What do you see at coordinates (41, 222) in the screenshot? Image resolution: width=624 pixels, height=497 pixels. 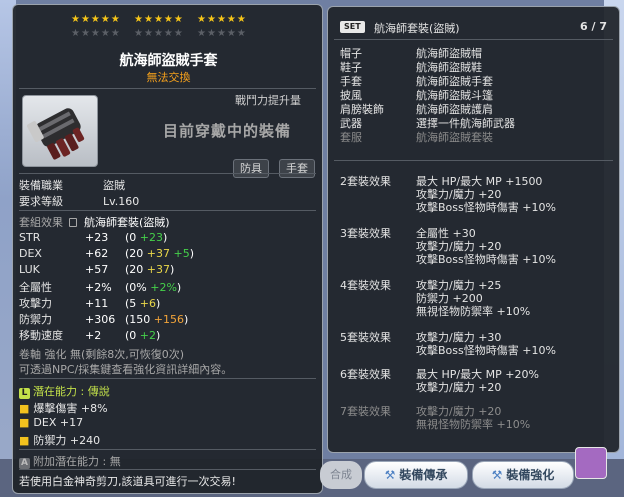 I see `set-effect-label: 套組效果` at bounding box center [41, 222].